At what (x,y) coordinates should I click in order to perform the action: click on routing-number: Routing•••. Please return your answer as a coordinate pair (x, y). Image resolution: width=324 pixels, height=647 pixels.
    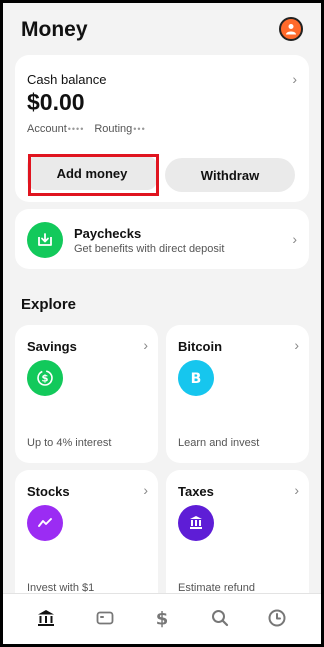
    Looking at the image, I should click on (119, 129).